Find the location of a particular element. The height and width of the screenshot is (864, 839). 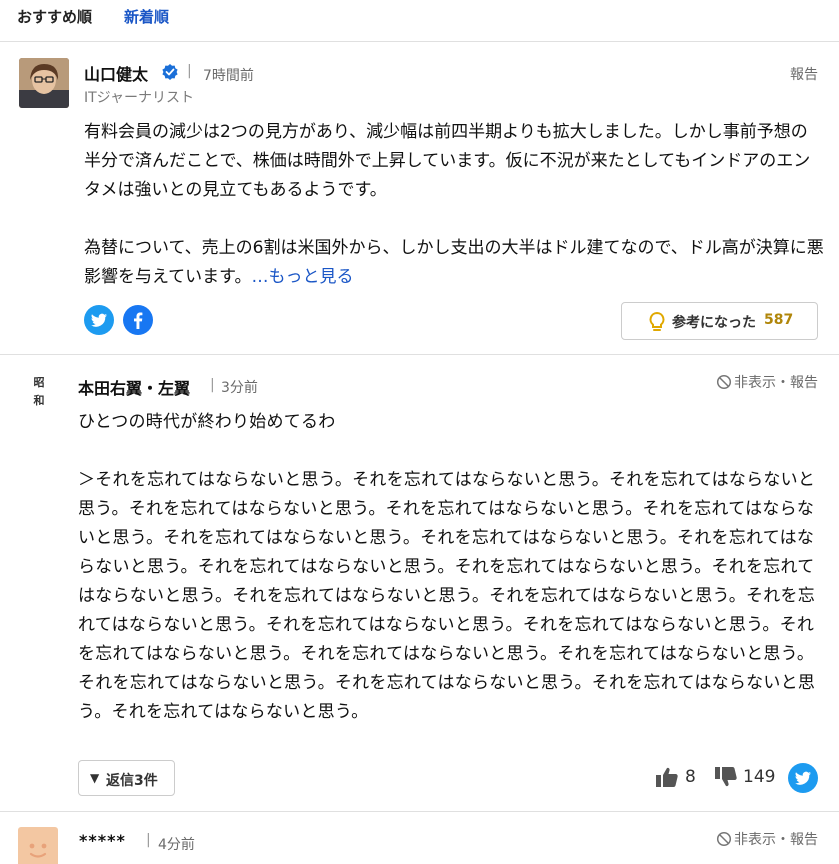

dislike-count: 149 is located at coordinates (759, 777).